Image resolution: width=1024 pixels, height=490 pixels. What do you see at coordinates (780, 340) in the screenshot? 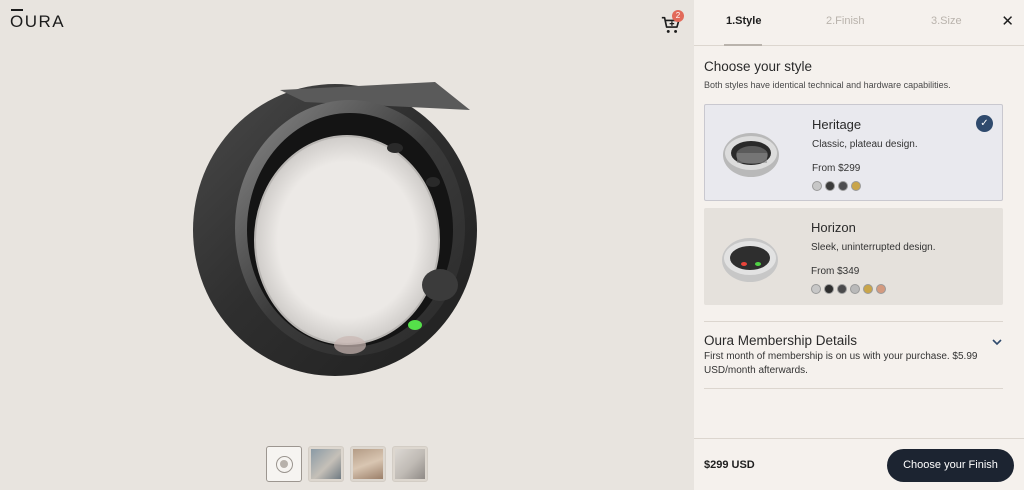
I see `membership-title: Oura Membership Details` at bounding box center [780, 340].